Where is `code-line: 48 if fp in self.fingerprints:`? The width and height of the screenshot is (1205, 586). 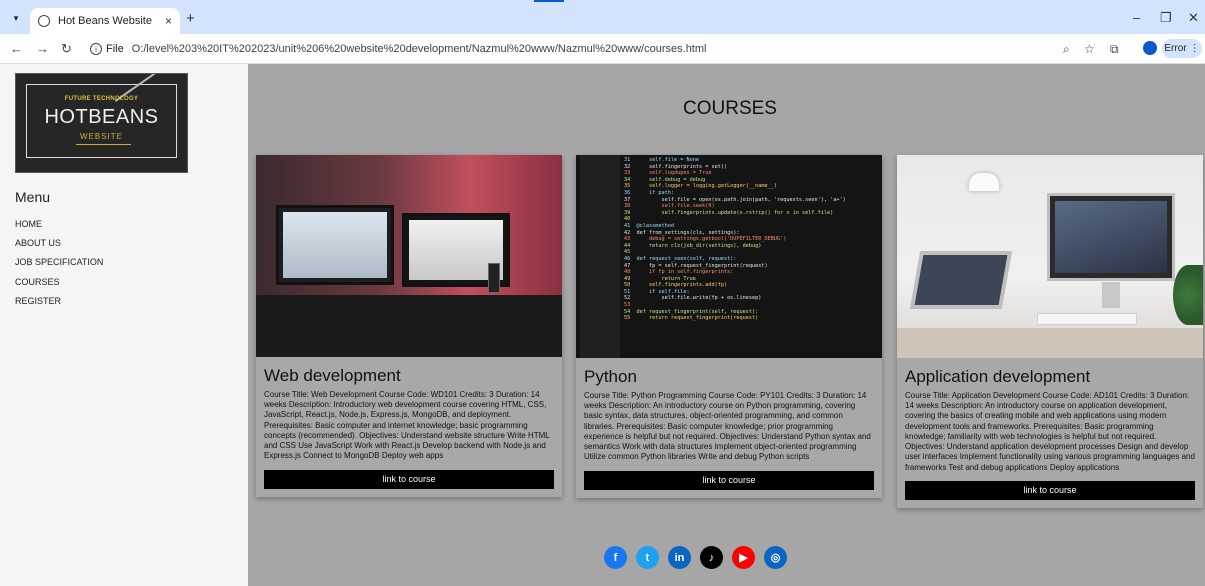 code-line: 48 if fp in self.fingerprints: is located at coordinates (679, 272).